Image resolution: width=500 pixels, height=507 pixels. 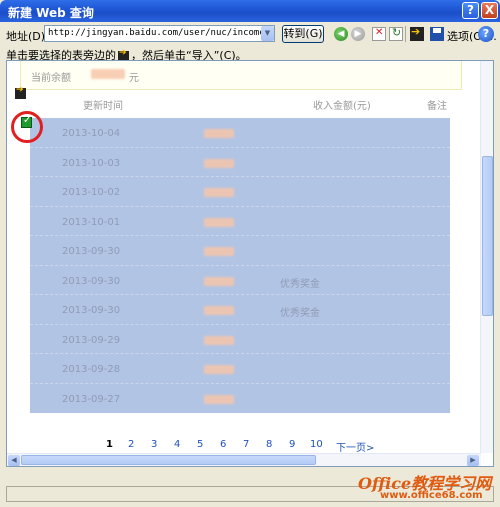 What do you see at coordinates (168, 460) in the screenshot?
I see `horizontal-scroll-thumb` at bounding box center [168, 460].